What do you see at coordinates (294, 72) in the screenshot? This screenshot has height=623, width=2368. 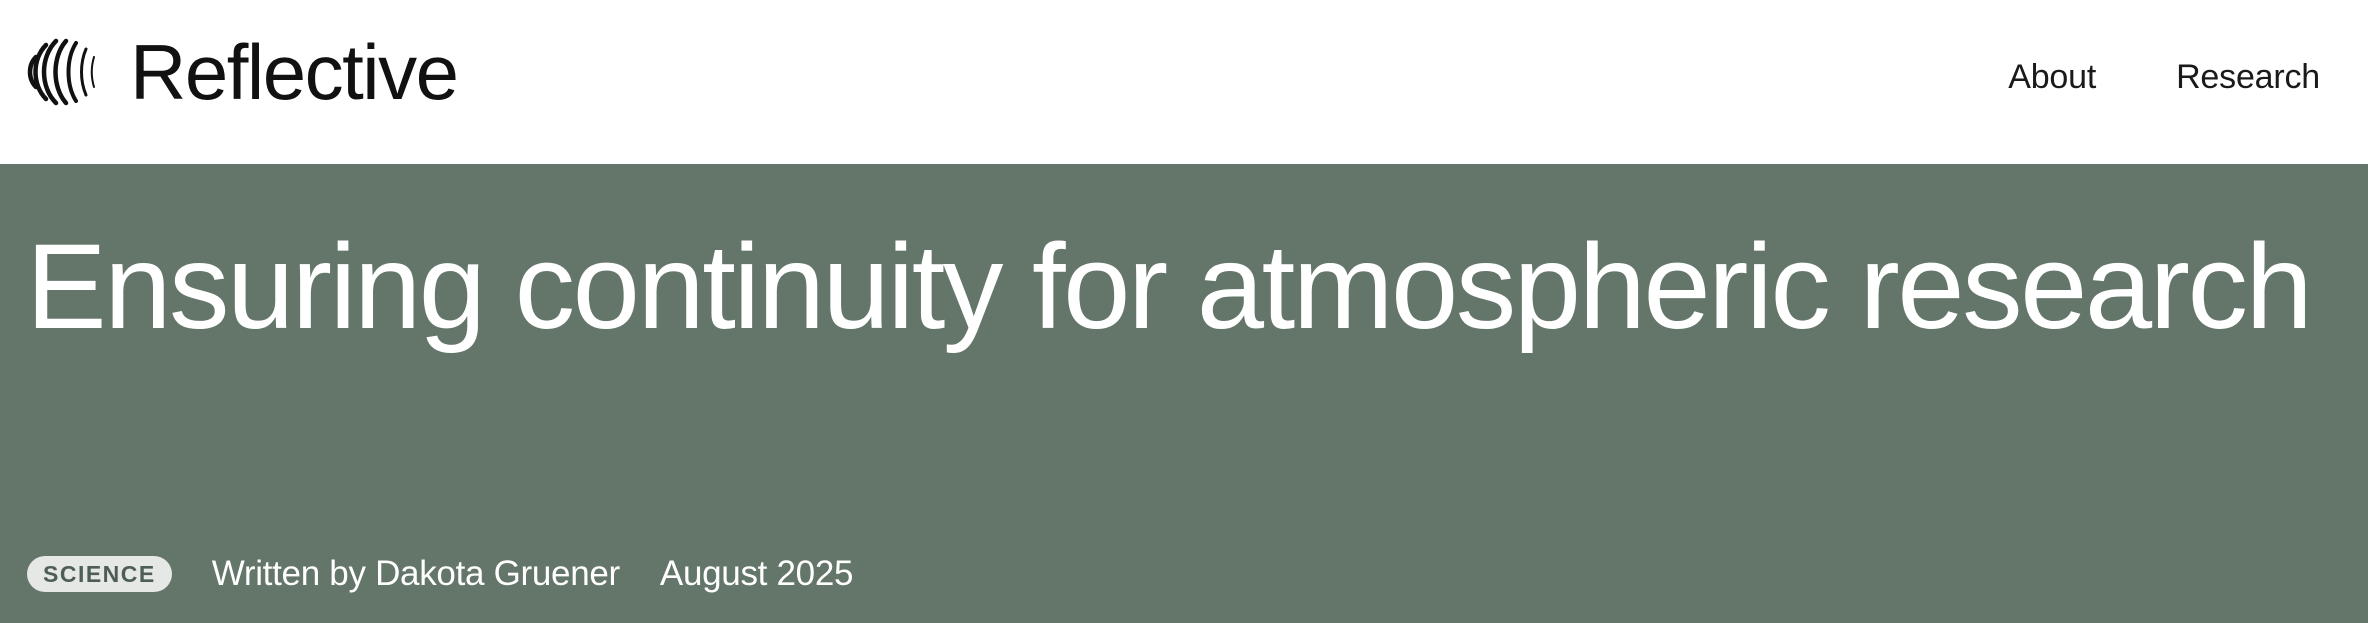 I see `brand-name: Reflective` at bounding box center [294, 72].